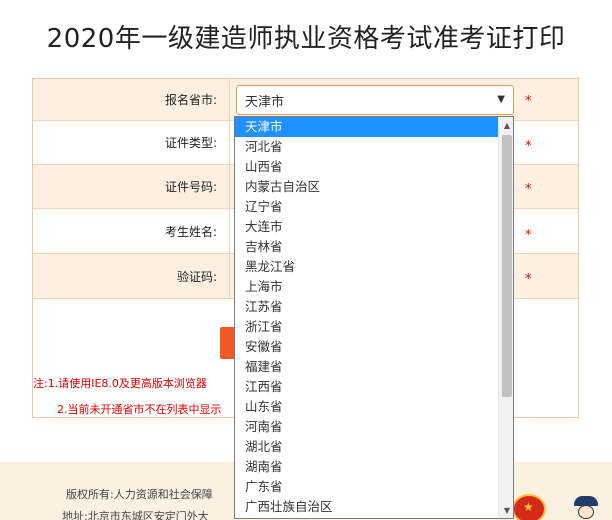 This screenshot has width=612, height=520. What do you see at coordinates (366, 307) in the screenshot?
I see `province-option: 江苏省` at bounding box center [366, 307].